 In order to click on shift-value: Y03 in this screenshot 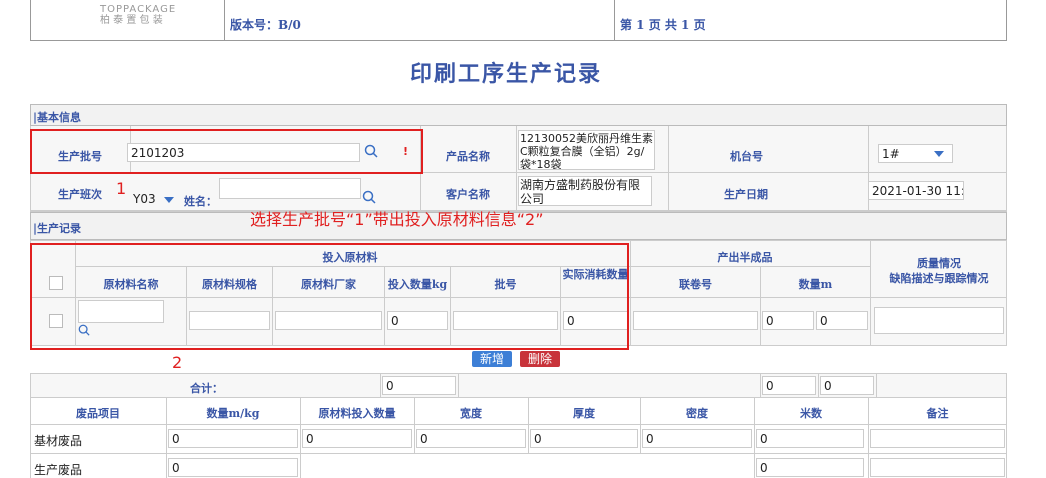, I will do `click(144, 199)`.